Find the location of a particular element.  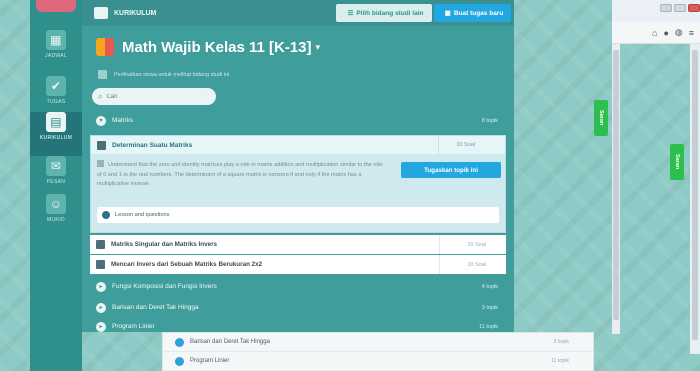

topic-item-barisan: ▸ Barisan dan Deret Tak Hingga 3 topik is located at coordinates (298, 307).